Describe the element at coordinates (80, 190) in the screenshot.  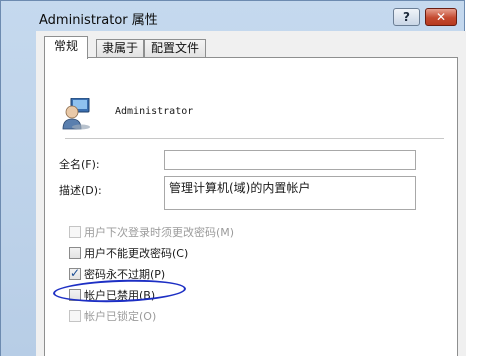
I see `description-label: 描述(D):` at that location.